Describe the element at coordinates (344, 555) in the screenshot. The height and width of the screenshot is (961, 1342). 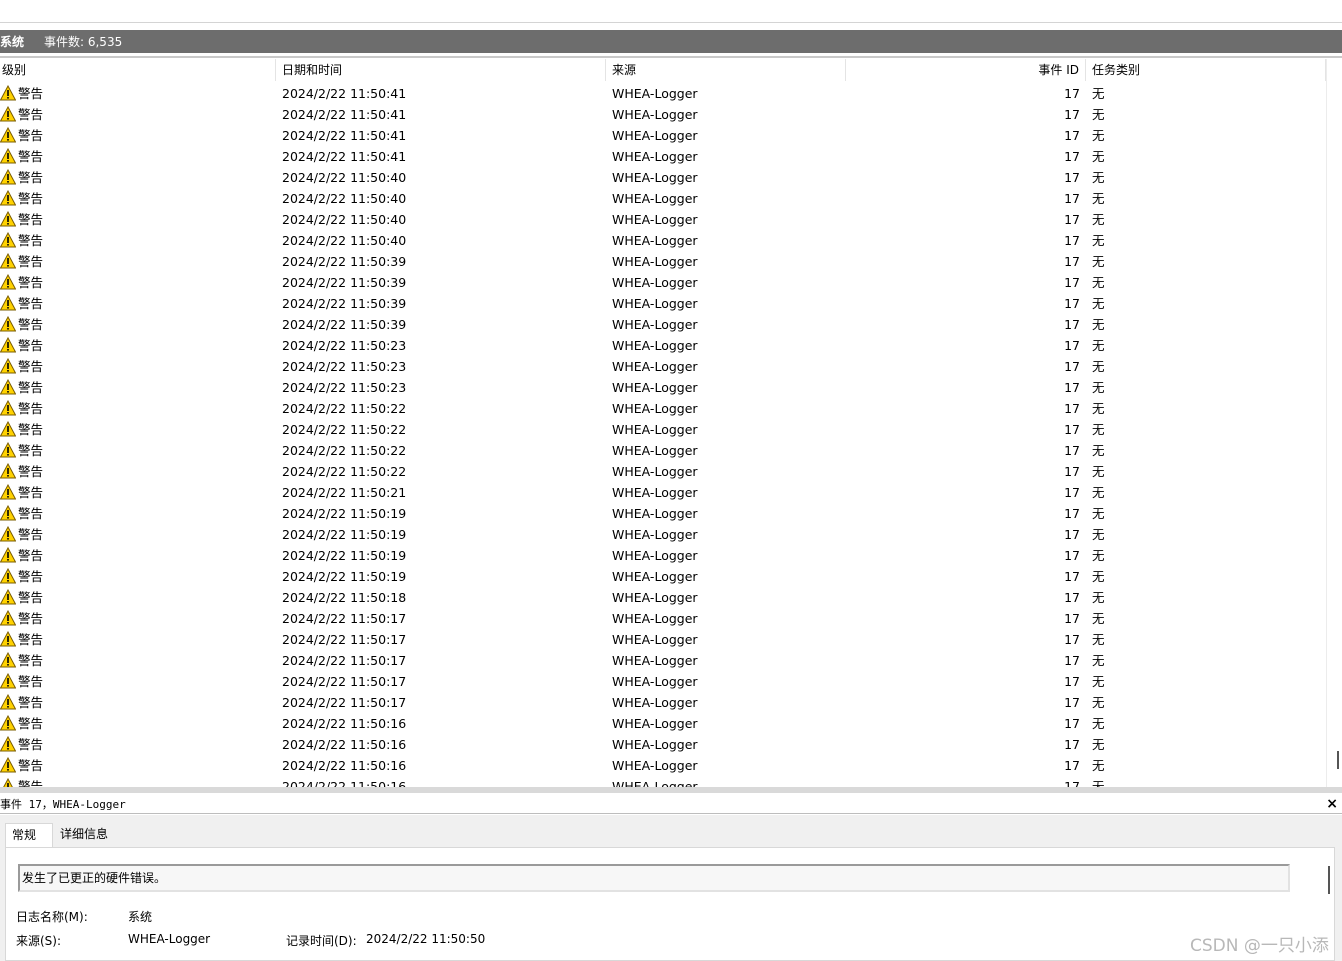
I see `cell-datetime: 2024/2/22 11:50:19` at that location.